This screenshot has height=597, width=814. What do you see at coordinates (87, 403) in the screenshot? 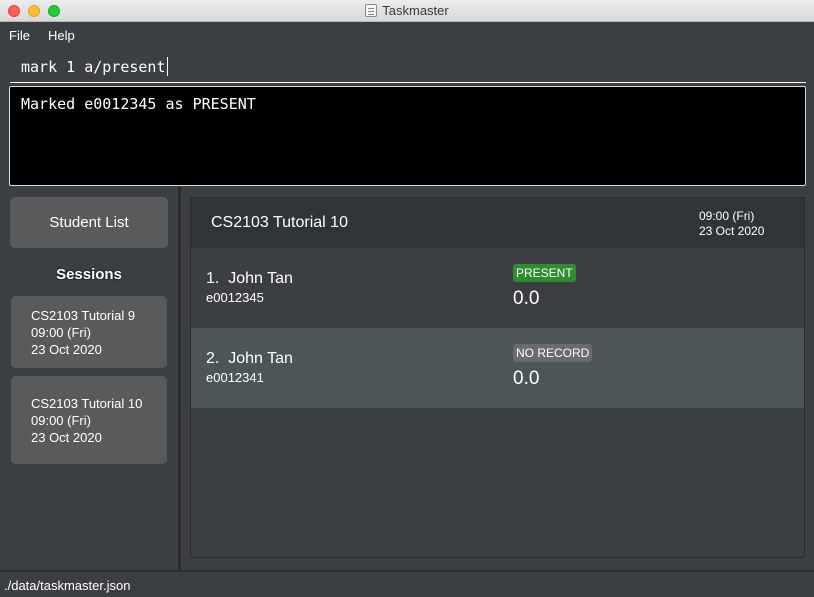
I see `session-name: CS2103 Tutorial 10` at bounding box center [87, 403].